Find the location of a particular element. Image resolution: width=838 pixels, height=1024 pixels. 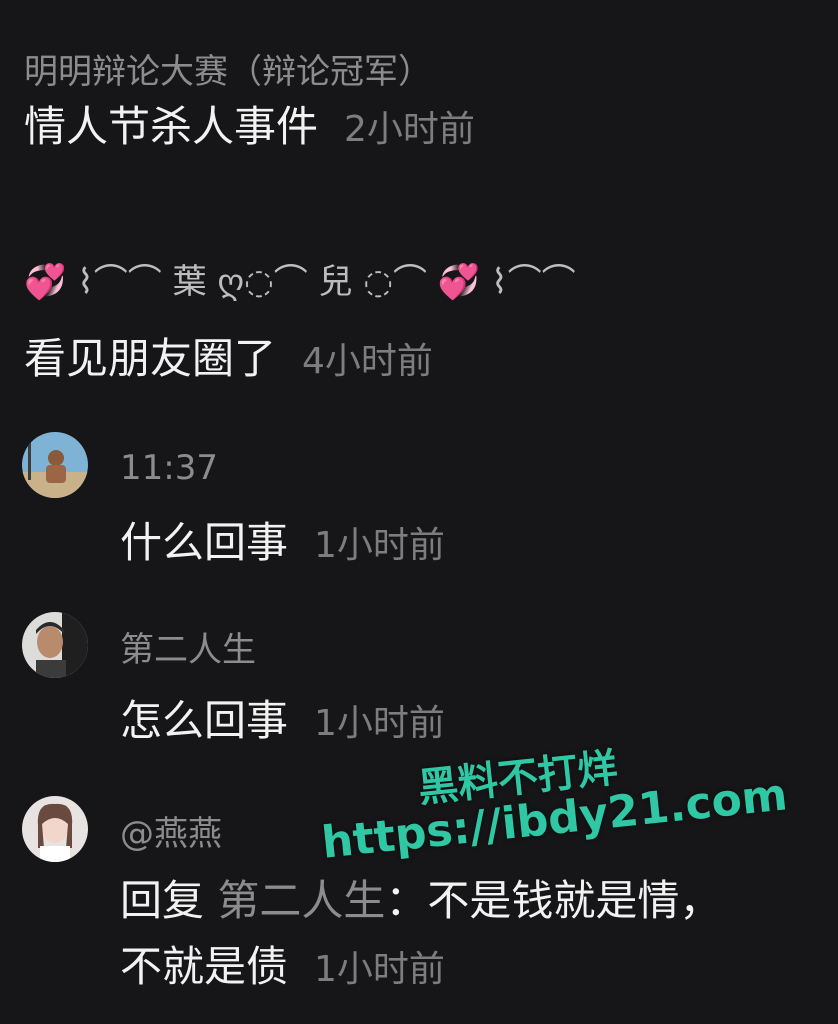

reply-body: 怎么回事 1小时前 is located at coordinates (282, 722).